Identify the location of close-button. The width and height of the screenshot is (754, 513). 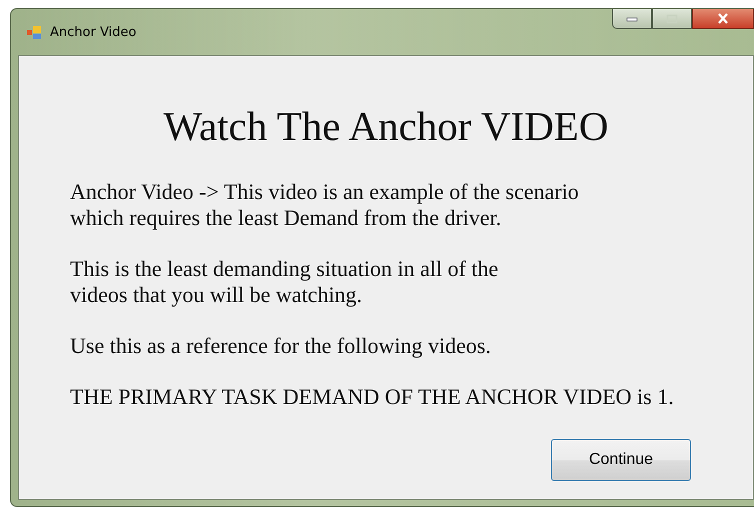
(723, 19).